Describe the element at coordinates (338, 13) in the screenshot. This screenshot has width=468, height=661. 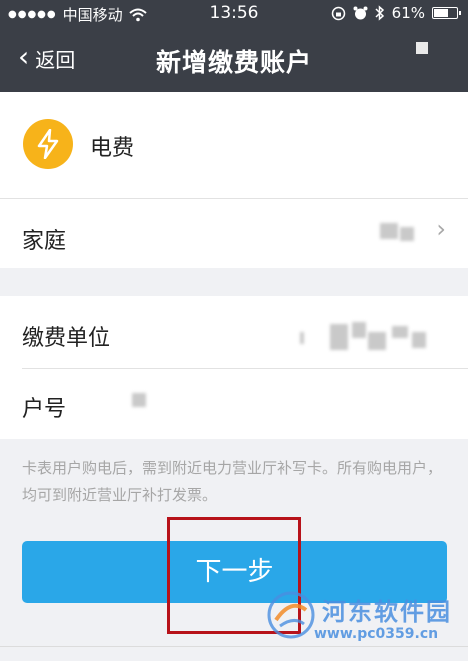
I see `rotation-lock-icon` at that location.